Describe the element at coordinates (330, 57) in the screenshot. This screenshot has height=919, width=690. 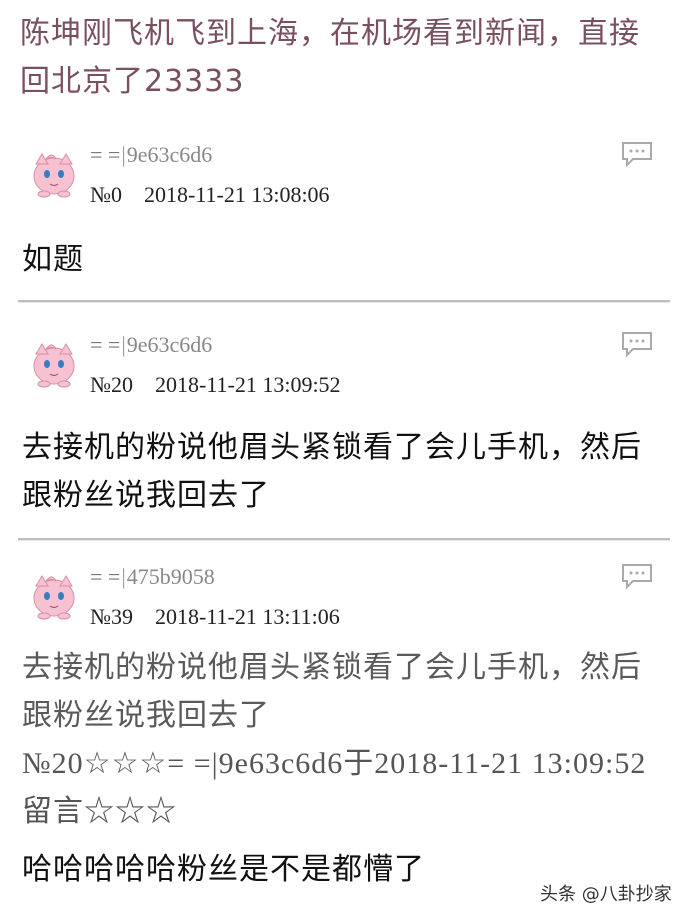
I see `thread-title: 陈坤刚飞机飞到上海，在机场看到新闻，直接回北京了23333` at that location.